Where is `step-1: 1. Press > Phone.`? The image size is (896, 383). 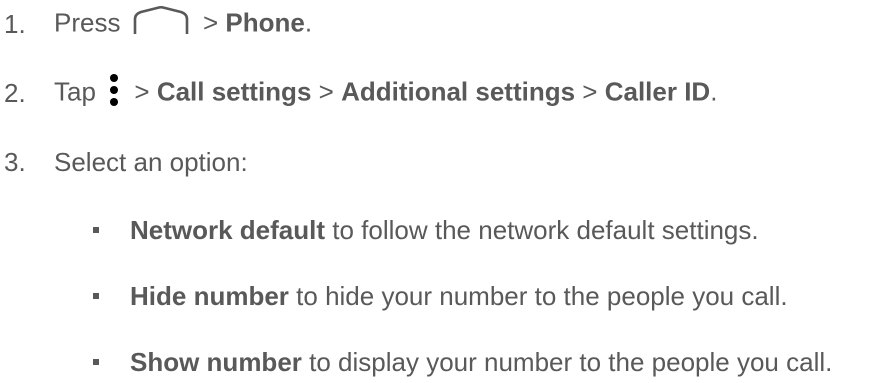 step-1: 1. Press > Phone. is located at coordinates (158, 24).